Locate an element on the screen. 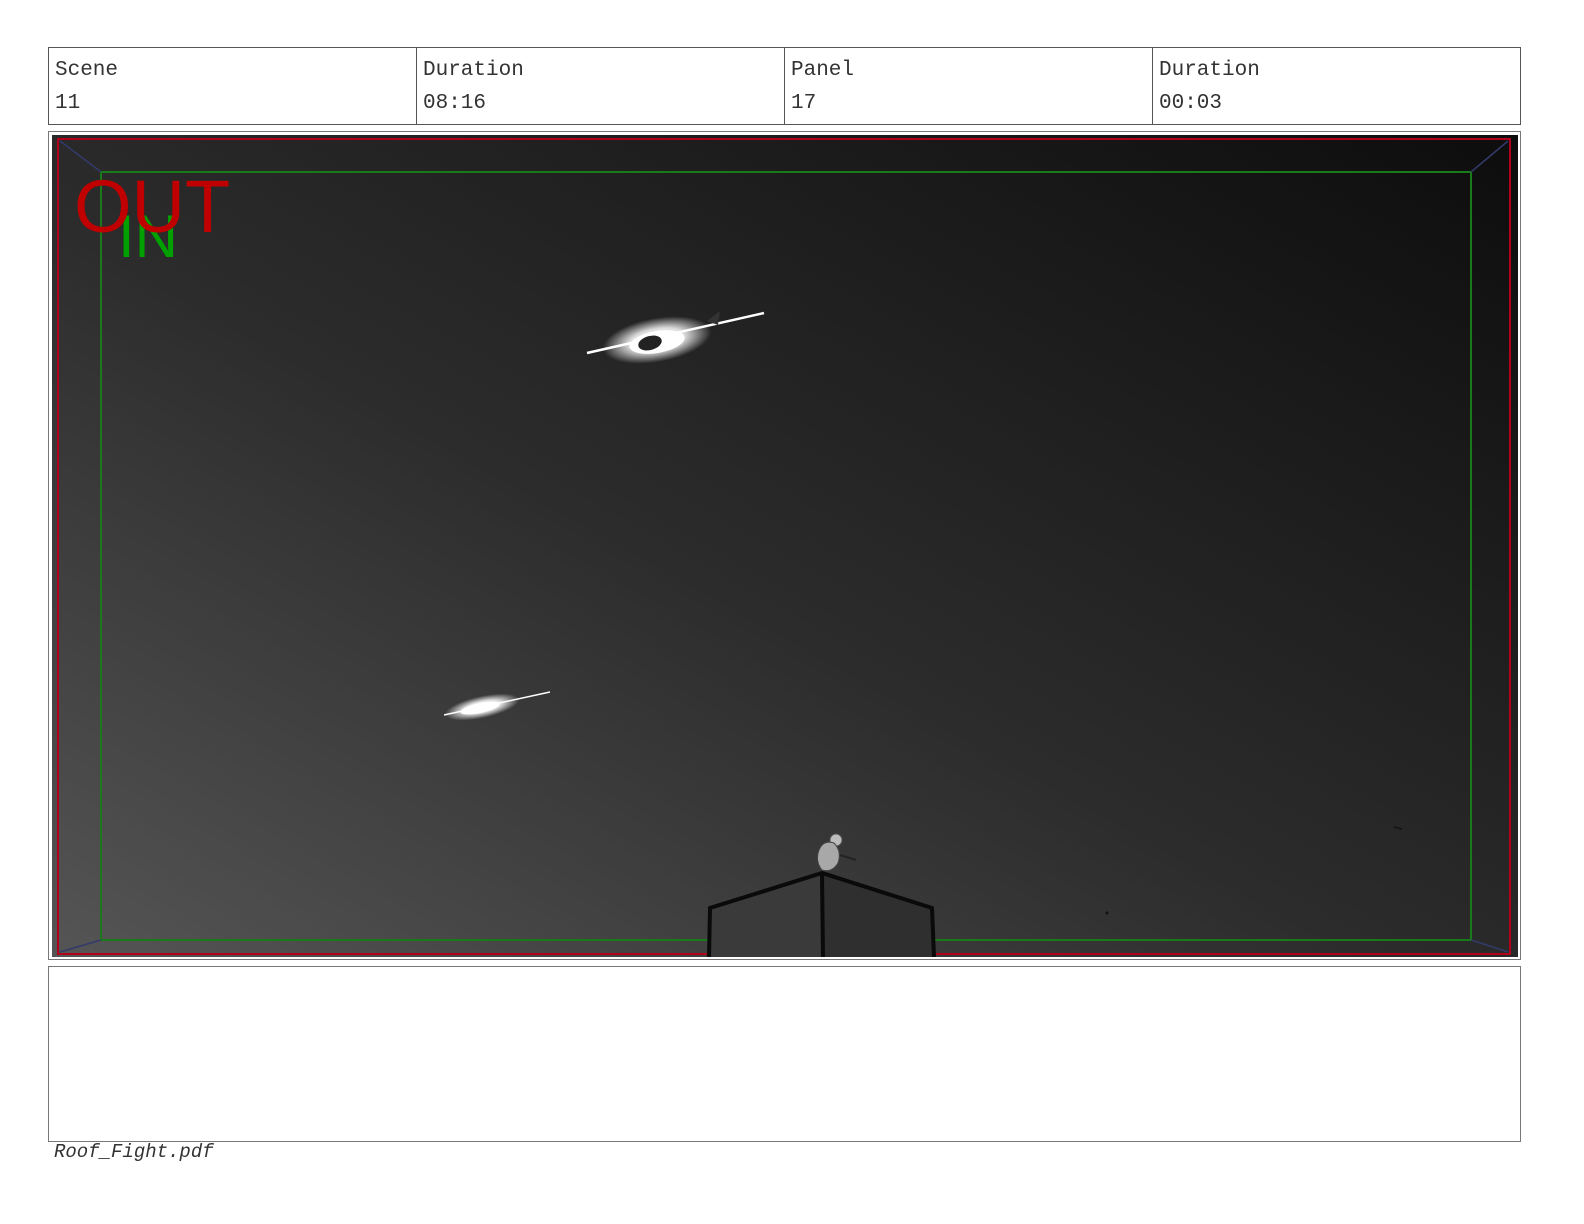 The height and width of the screenshot is (1224, 1584). scene-duration-label: Duration is located at coordinates (473, 70).